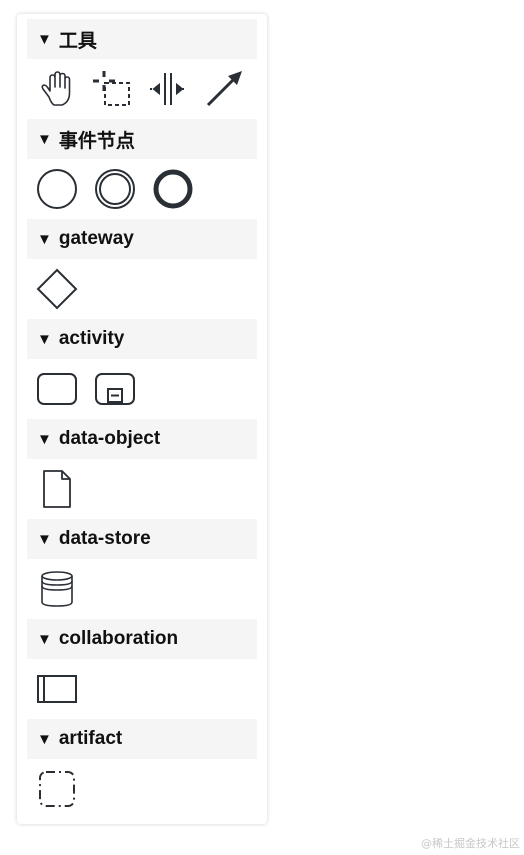 Image resolution: width=524 pixels, height=855 pixels. I want to click on group-activity: ▼ activity, so click(142, 369).